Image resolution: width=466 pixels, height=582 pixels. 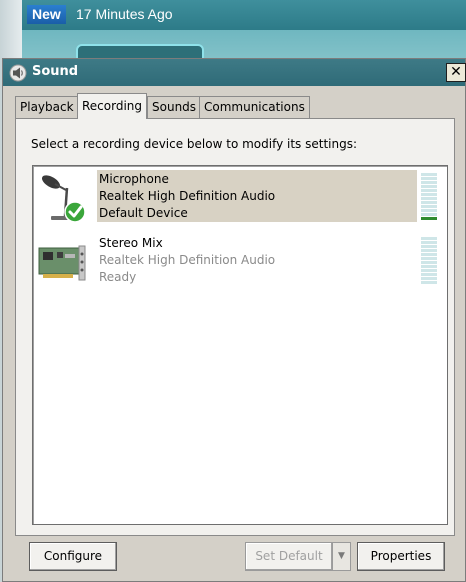 I want to click on speaker-icon, so click(x=18, y=73).